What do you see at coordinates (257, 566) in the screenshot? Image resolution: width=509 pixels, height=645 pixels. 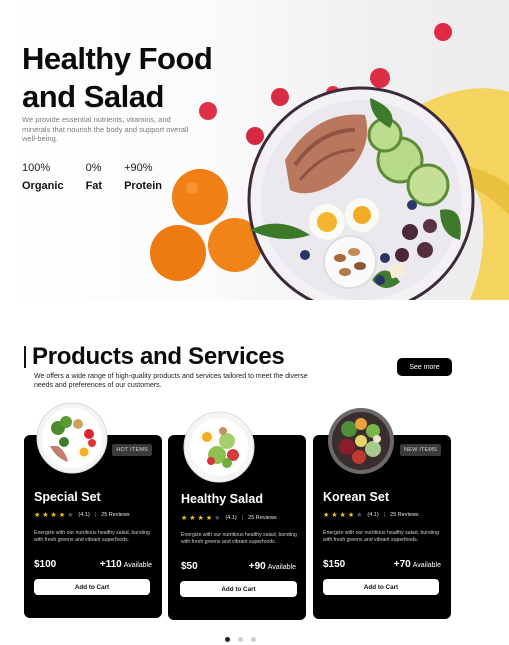 I see `available-count: +90` at bounding box center [257, 566].